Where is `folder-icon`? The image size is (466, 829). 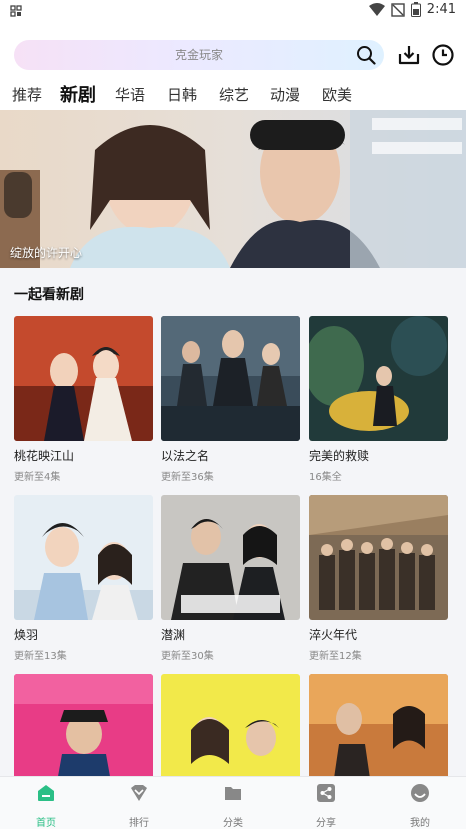 folder-icon is located at coordinates (233, 793).